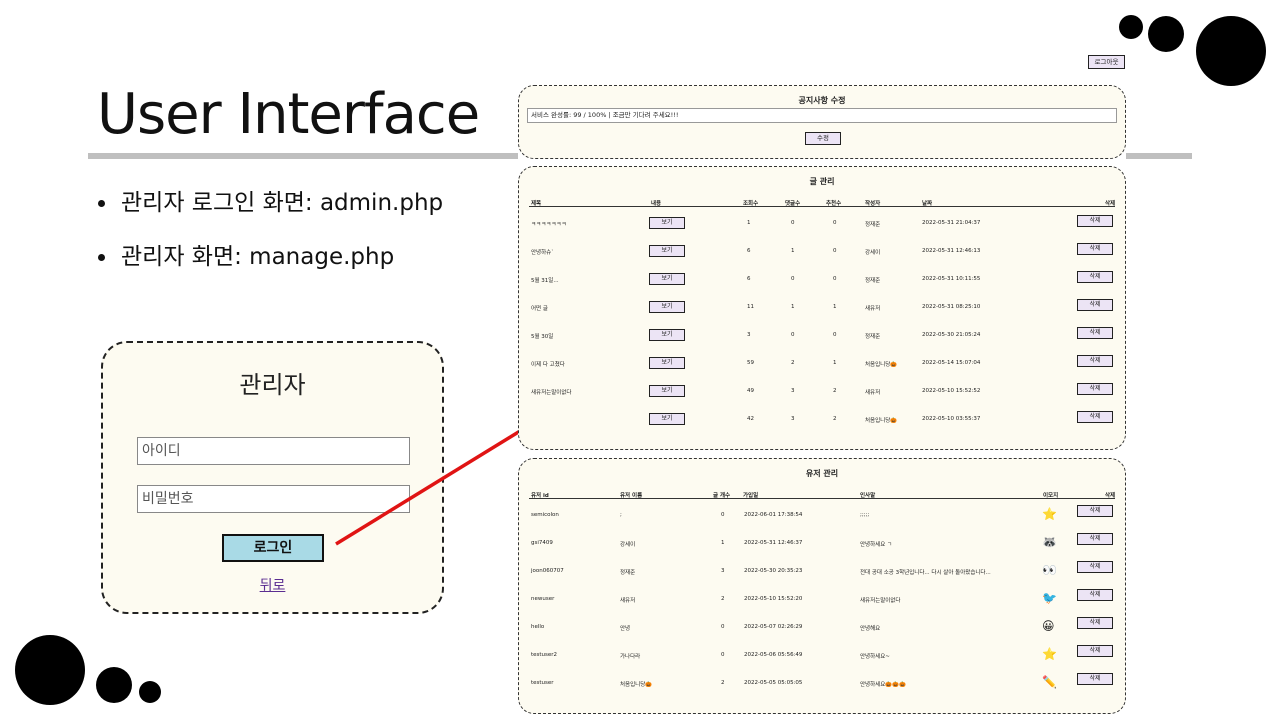 This screenshot has height=720, width=1280. Describe the element at coordinates (773, 627) in the screenshot. I see `joined-cell: 2022-05-07 02:26:29` at that location.